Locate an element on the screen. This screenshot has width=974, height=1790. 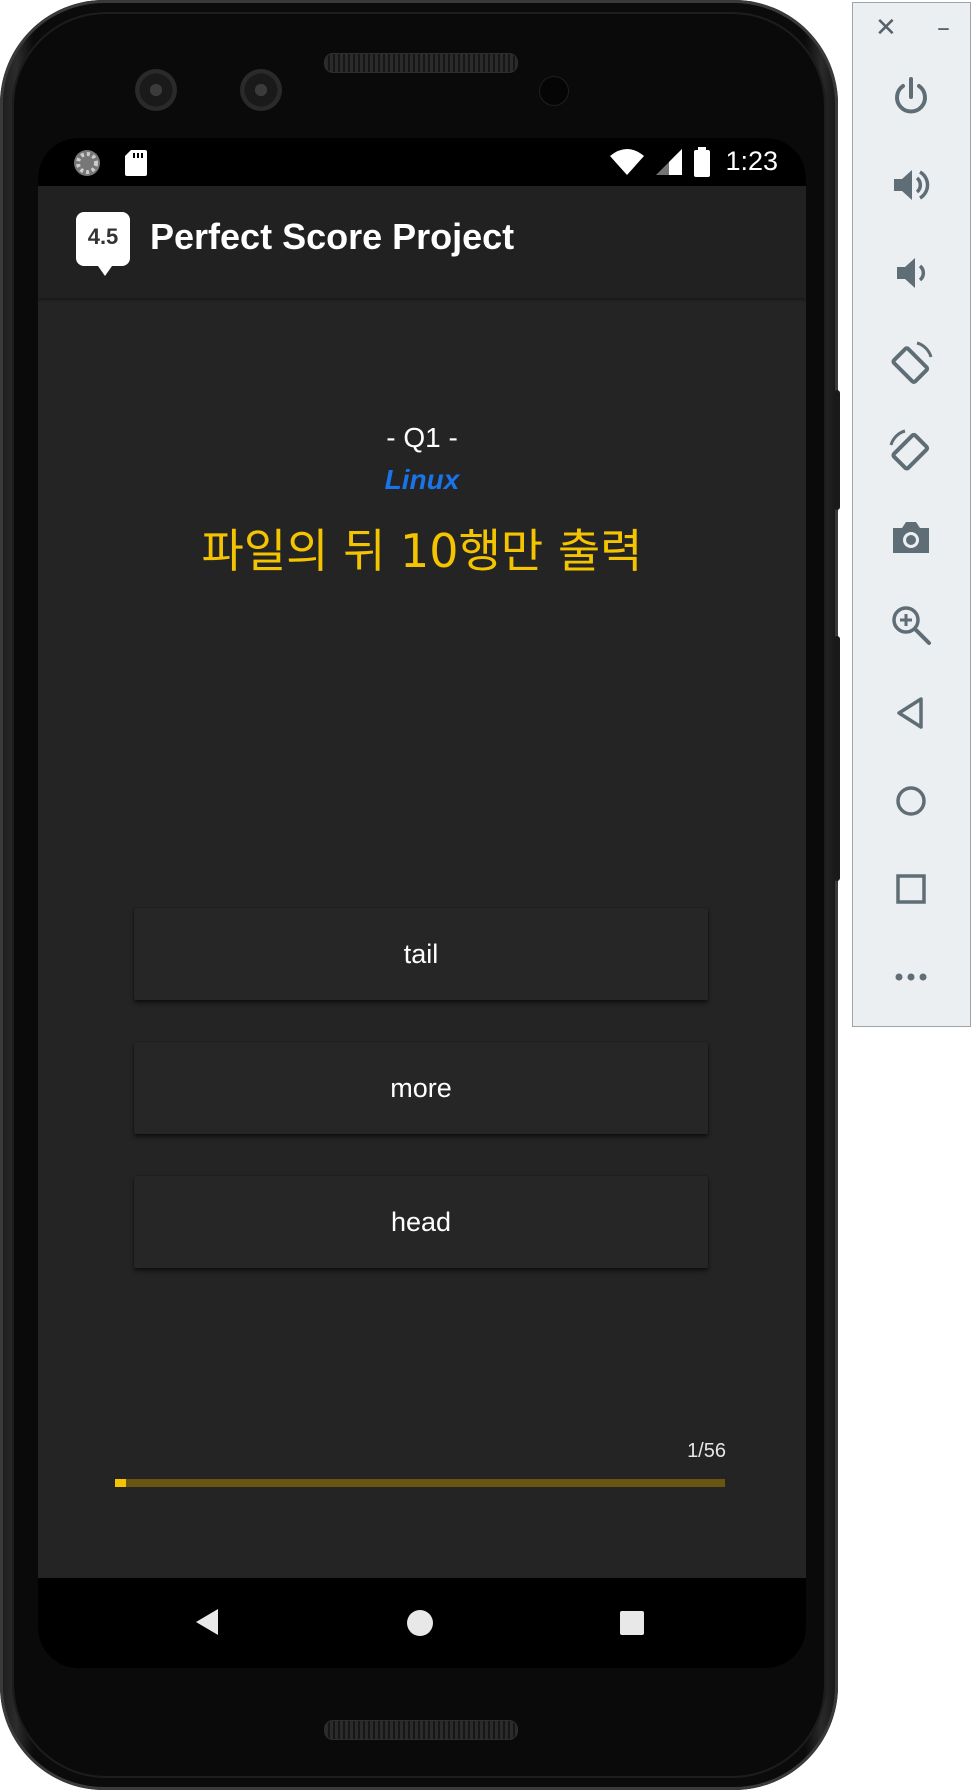
front-camera-left is located at coordinates (156, 90).